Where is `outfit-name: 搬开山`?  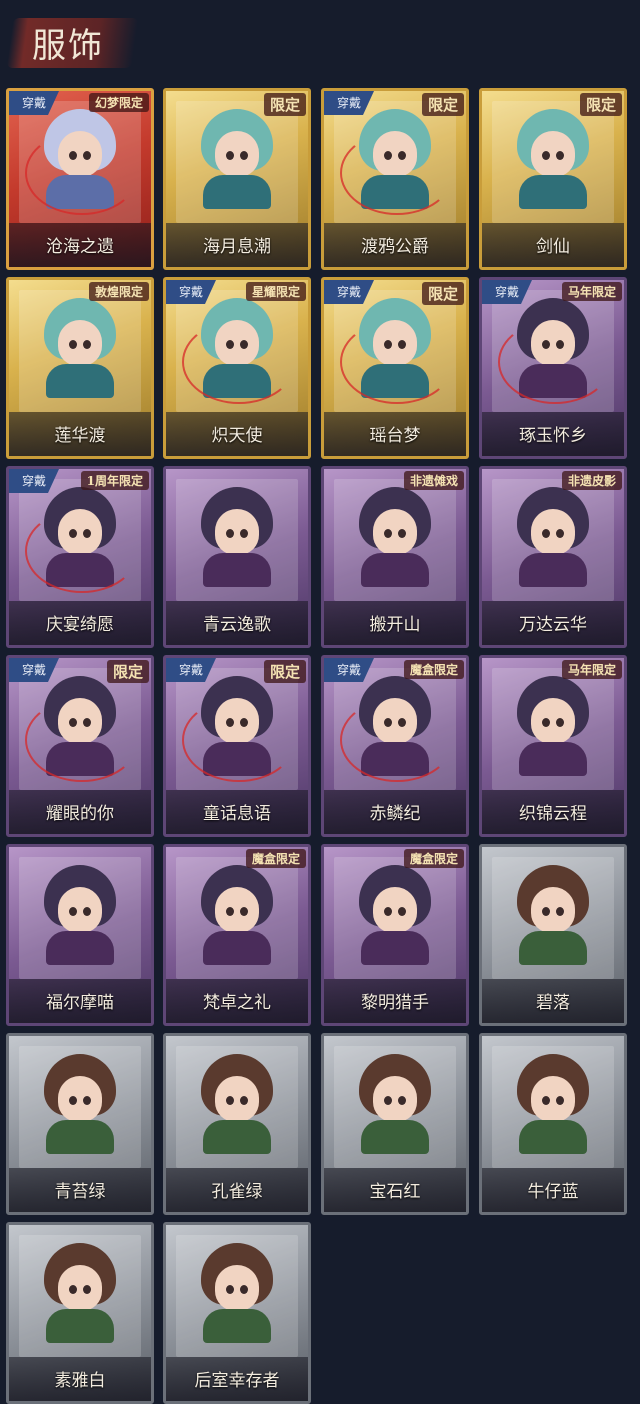
outfit-name: 搬开山 is located at coordinates (395, 625).